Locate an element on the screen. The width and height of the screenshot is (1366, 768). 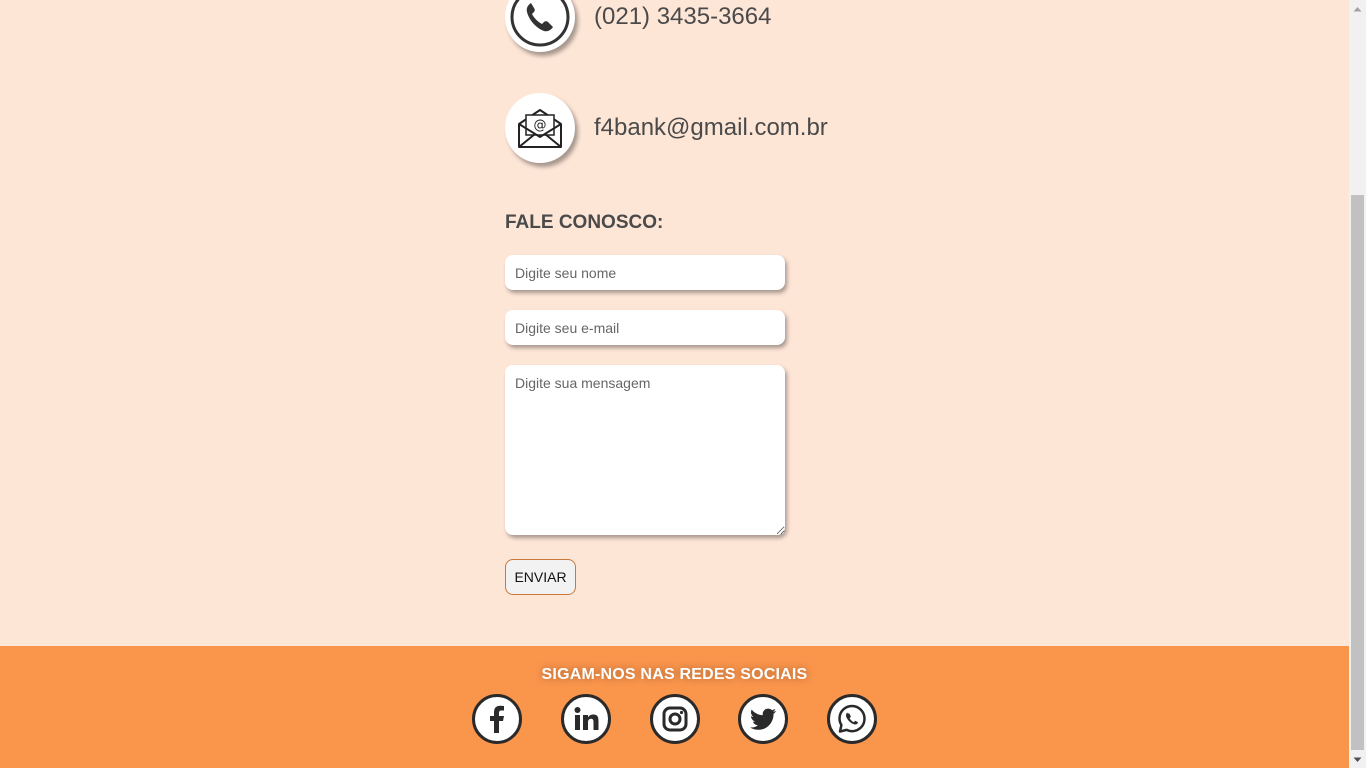
phone-number: (021) 3435-3664 is located at coordinates (683, 16).